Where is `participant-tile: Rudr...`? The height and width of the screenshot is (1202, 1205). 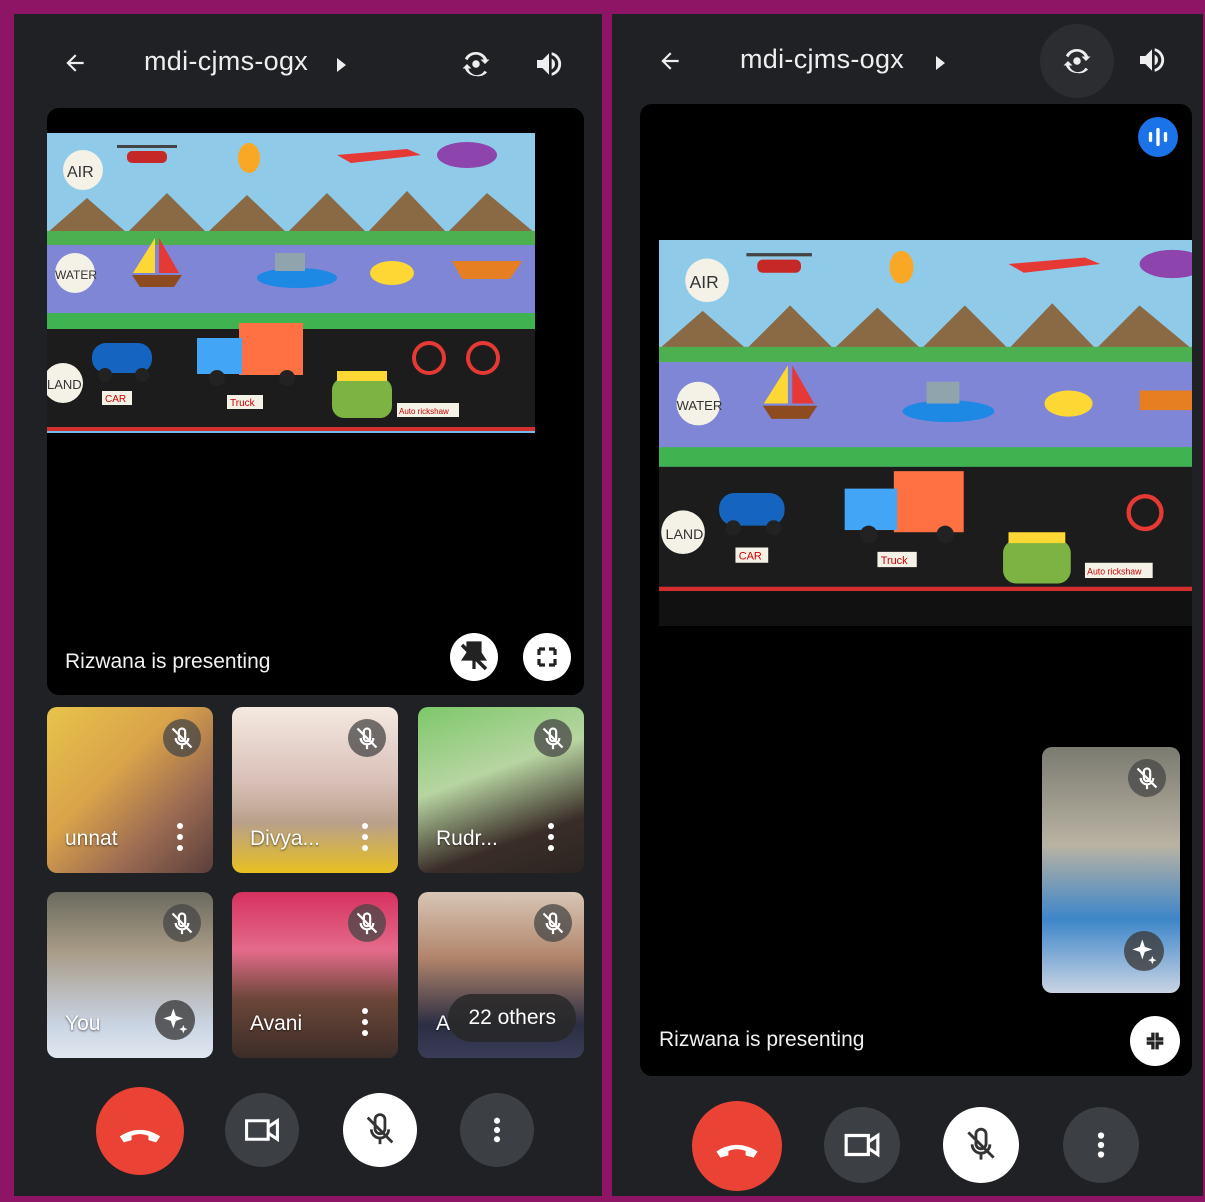 participant-tile: Rudr... is located at coordinates (501, 790).